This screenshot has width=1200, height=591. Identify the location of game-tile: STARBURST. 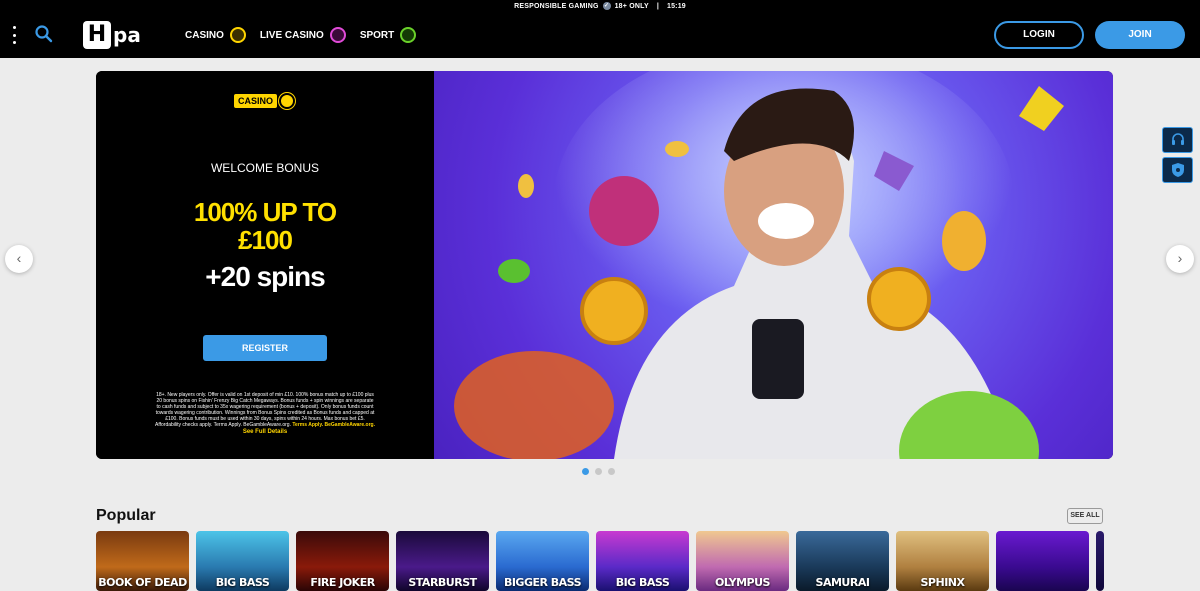
(442, 561).